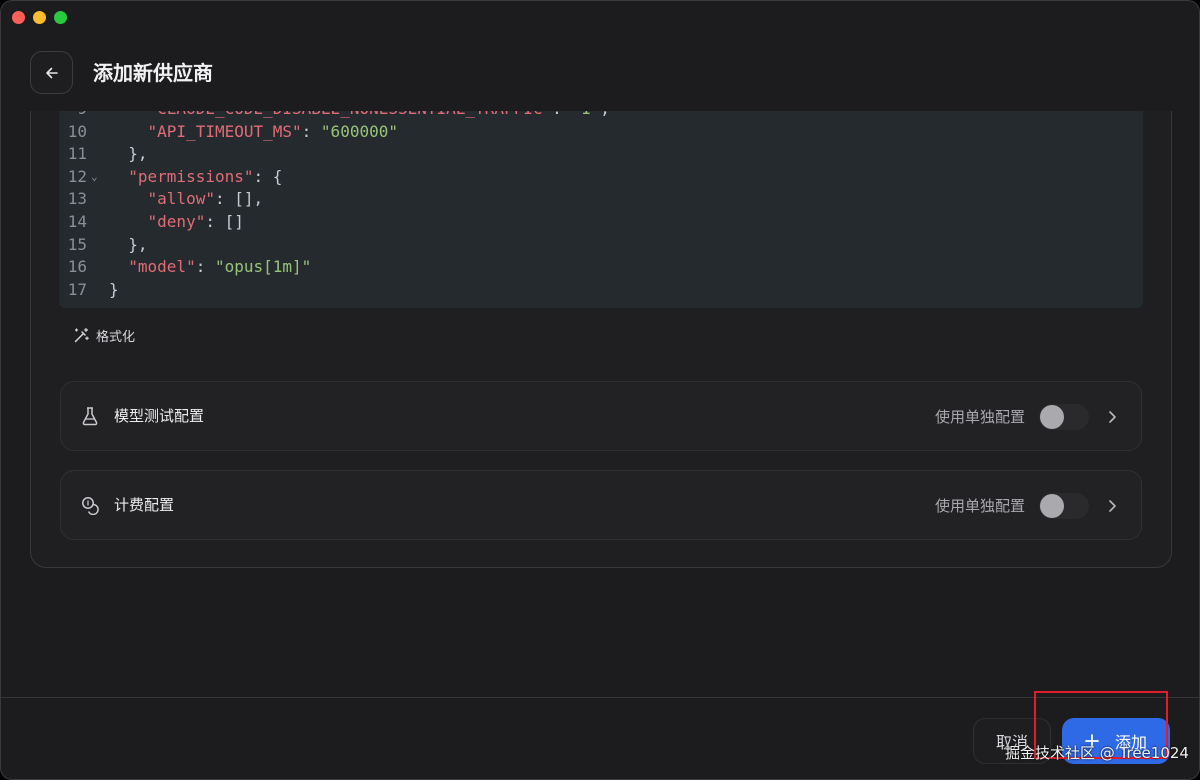 Image resolution: width=1200 pixels, height=780 pixels. Describe the element at coordinates (601, 244) in the screenshot. I see `code-line: 15 },` at that location.